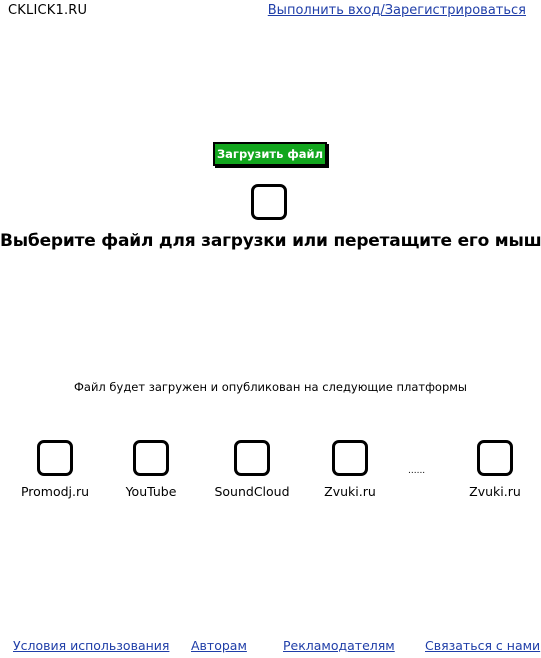  What do you see at coordinates (339, 645) in the screenshot?
I see `footer-link-advertisers: Рекламодателям` at bounding box center [339, 645].